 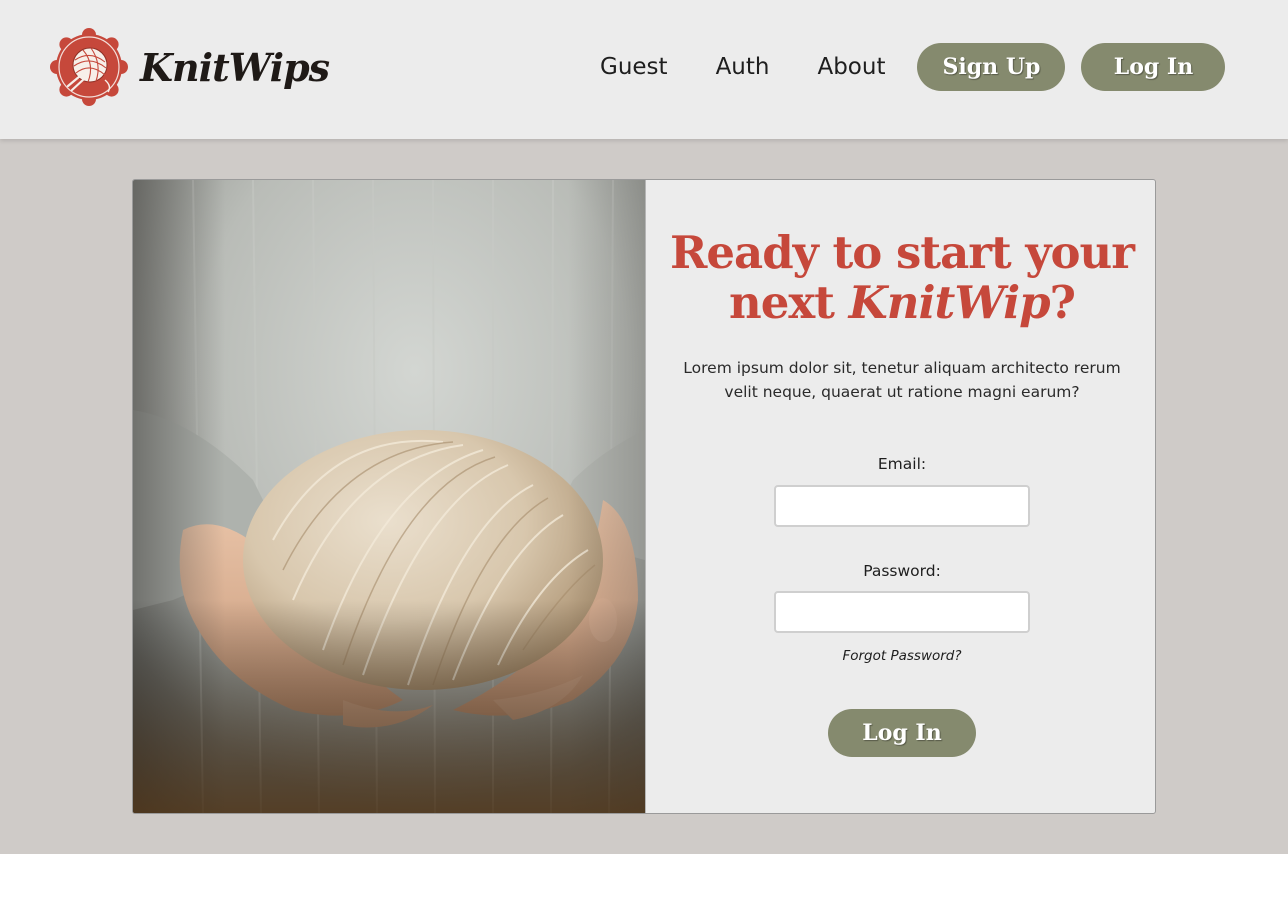 I want to click on forgot-password-link: Forgot Password?, so click(x=900, y=656).